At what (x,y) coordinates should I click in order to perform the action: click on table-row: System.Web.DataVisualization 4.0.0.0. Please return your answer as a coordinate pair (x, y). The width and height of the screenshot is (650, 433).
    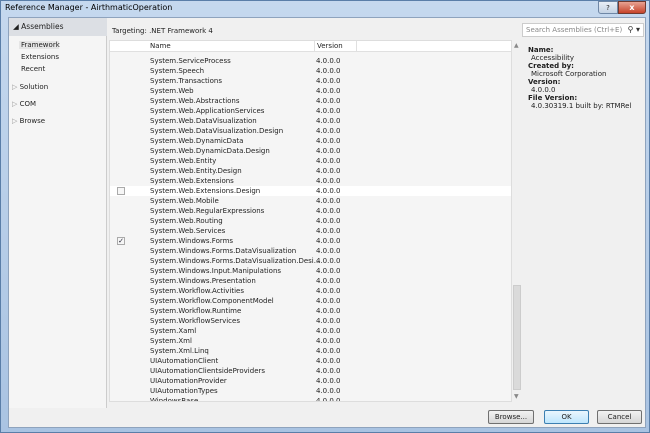
    Looking at the image, I should click on (310, 121).